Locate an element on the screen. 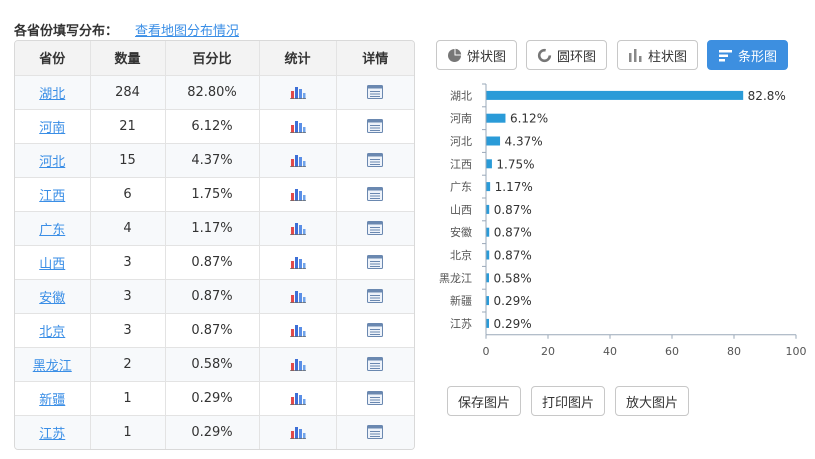  category-label: 新疆 is located at coordinates (461, 301).